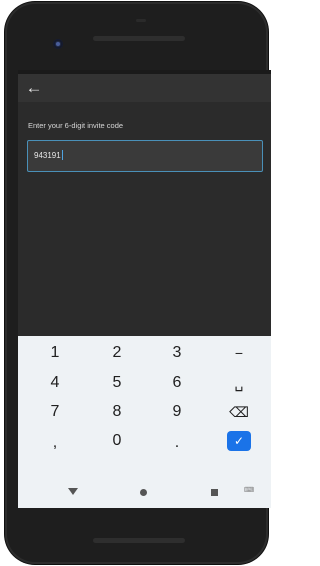 Image resolution: width=320 pixels, height=566 pixels. Describe the element at coordinates (55, 383) in the screenshot. I see `key-4: 4` at that location.